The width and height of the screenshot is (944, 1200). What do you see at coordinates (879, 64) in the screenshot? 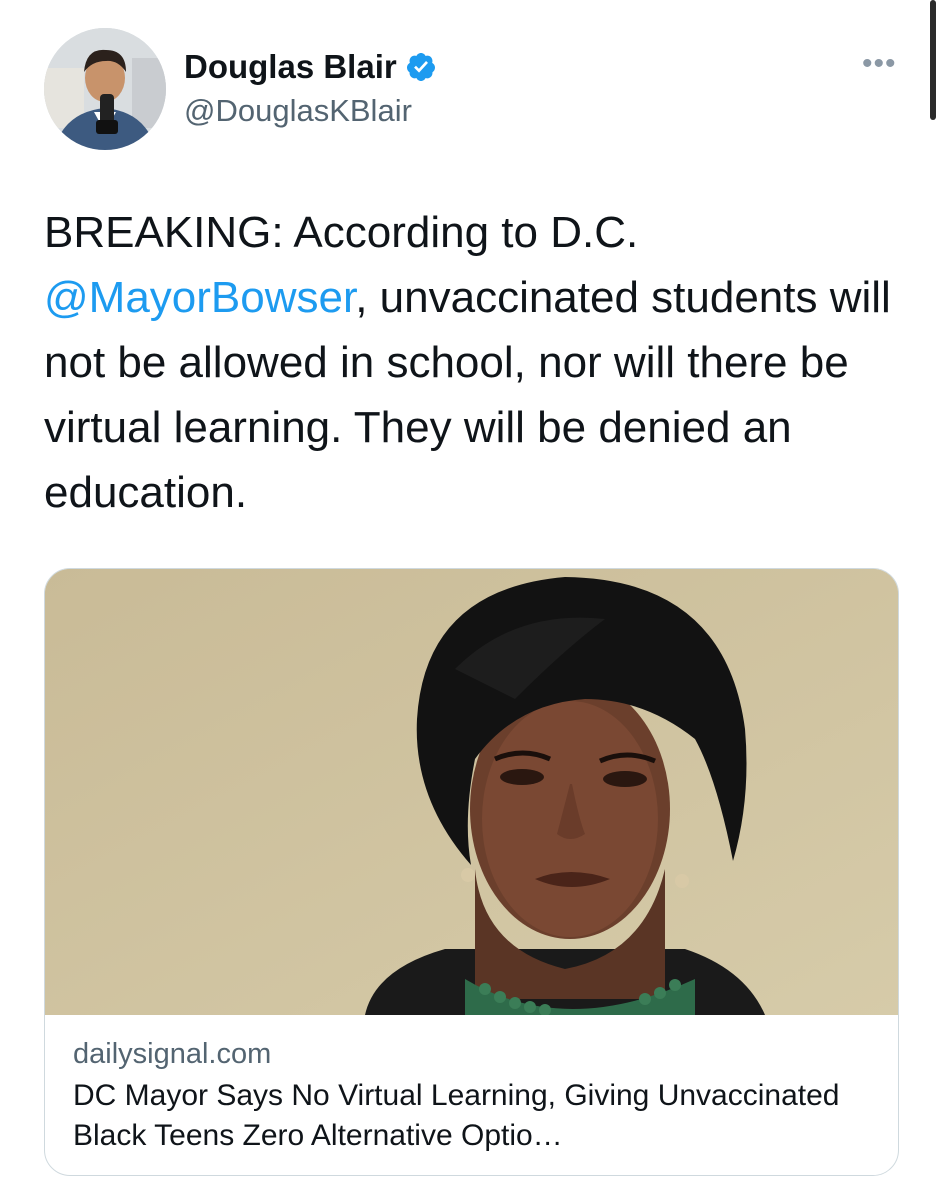
I see `more-icon: •••` at bounding box center [879, 64].